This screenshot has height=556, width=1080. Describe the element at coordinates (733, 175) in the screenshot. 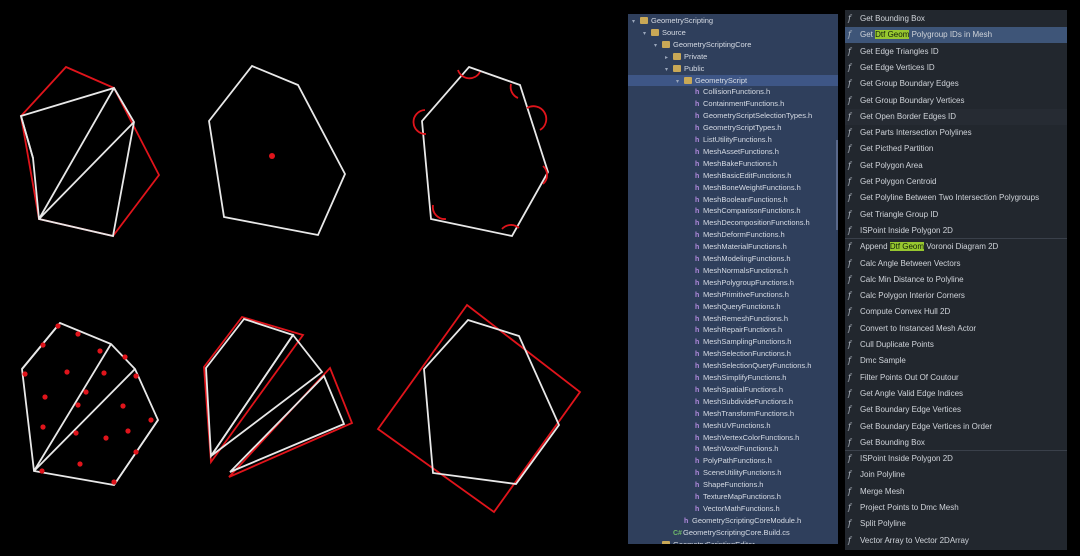

I see `tree-item: h MeshBasicEditFunctions.h` at that location.